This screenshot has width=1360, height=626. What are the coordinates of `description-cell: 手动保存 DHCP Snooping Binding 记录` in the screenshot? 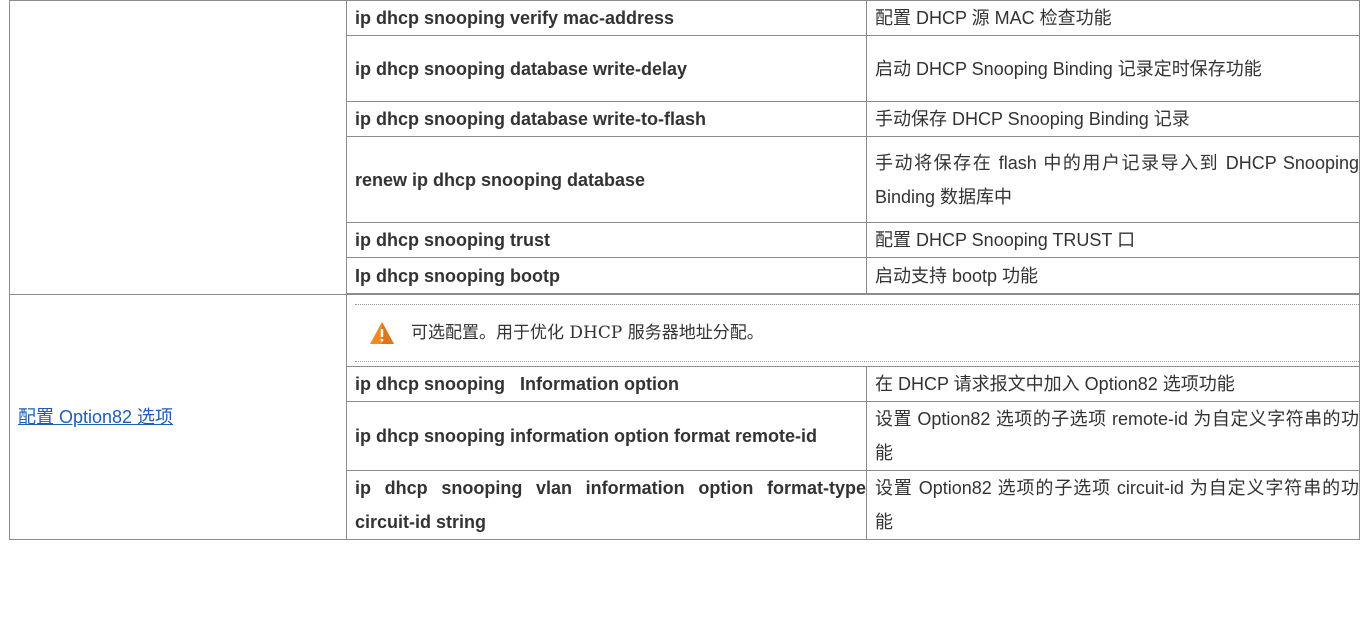 It's located at (1113, 119).